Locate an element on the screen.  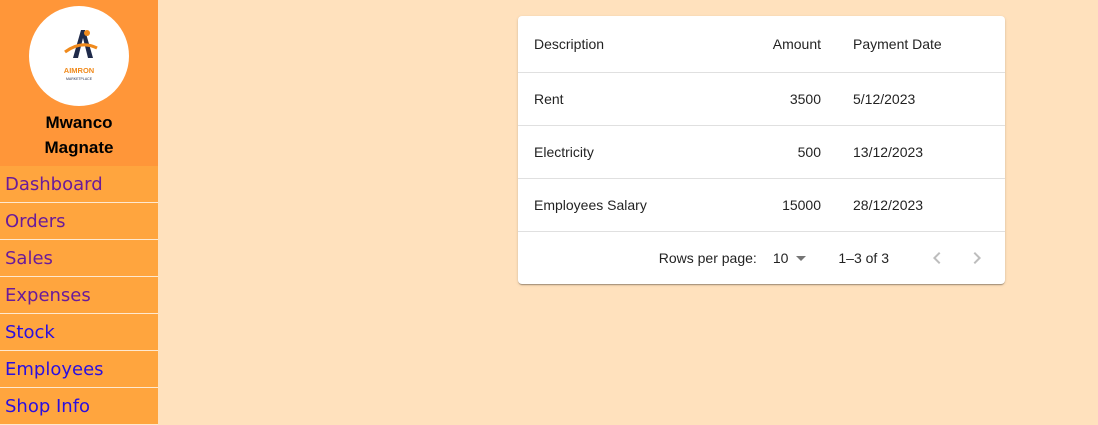
shop-name: Mwanco Magnate is located at coordinates (79, 135).